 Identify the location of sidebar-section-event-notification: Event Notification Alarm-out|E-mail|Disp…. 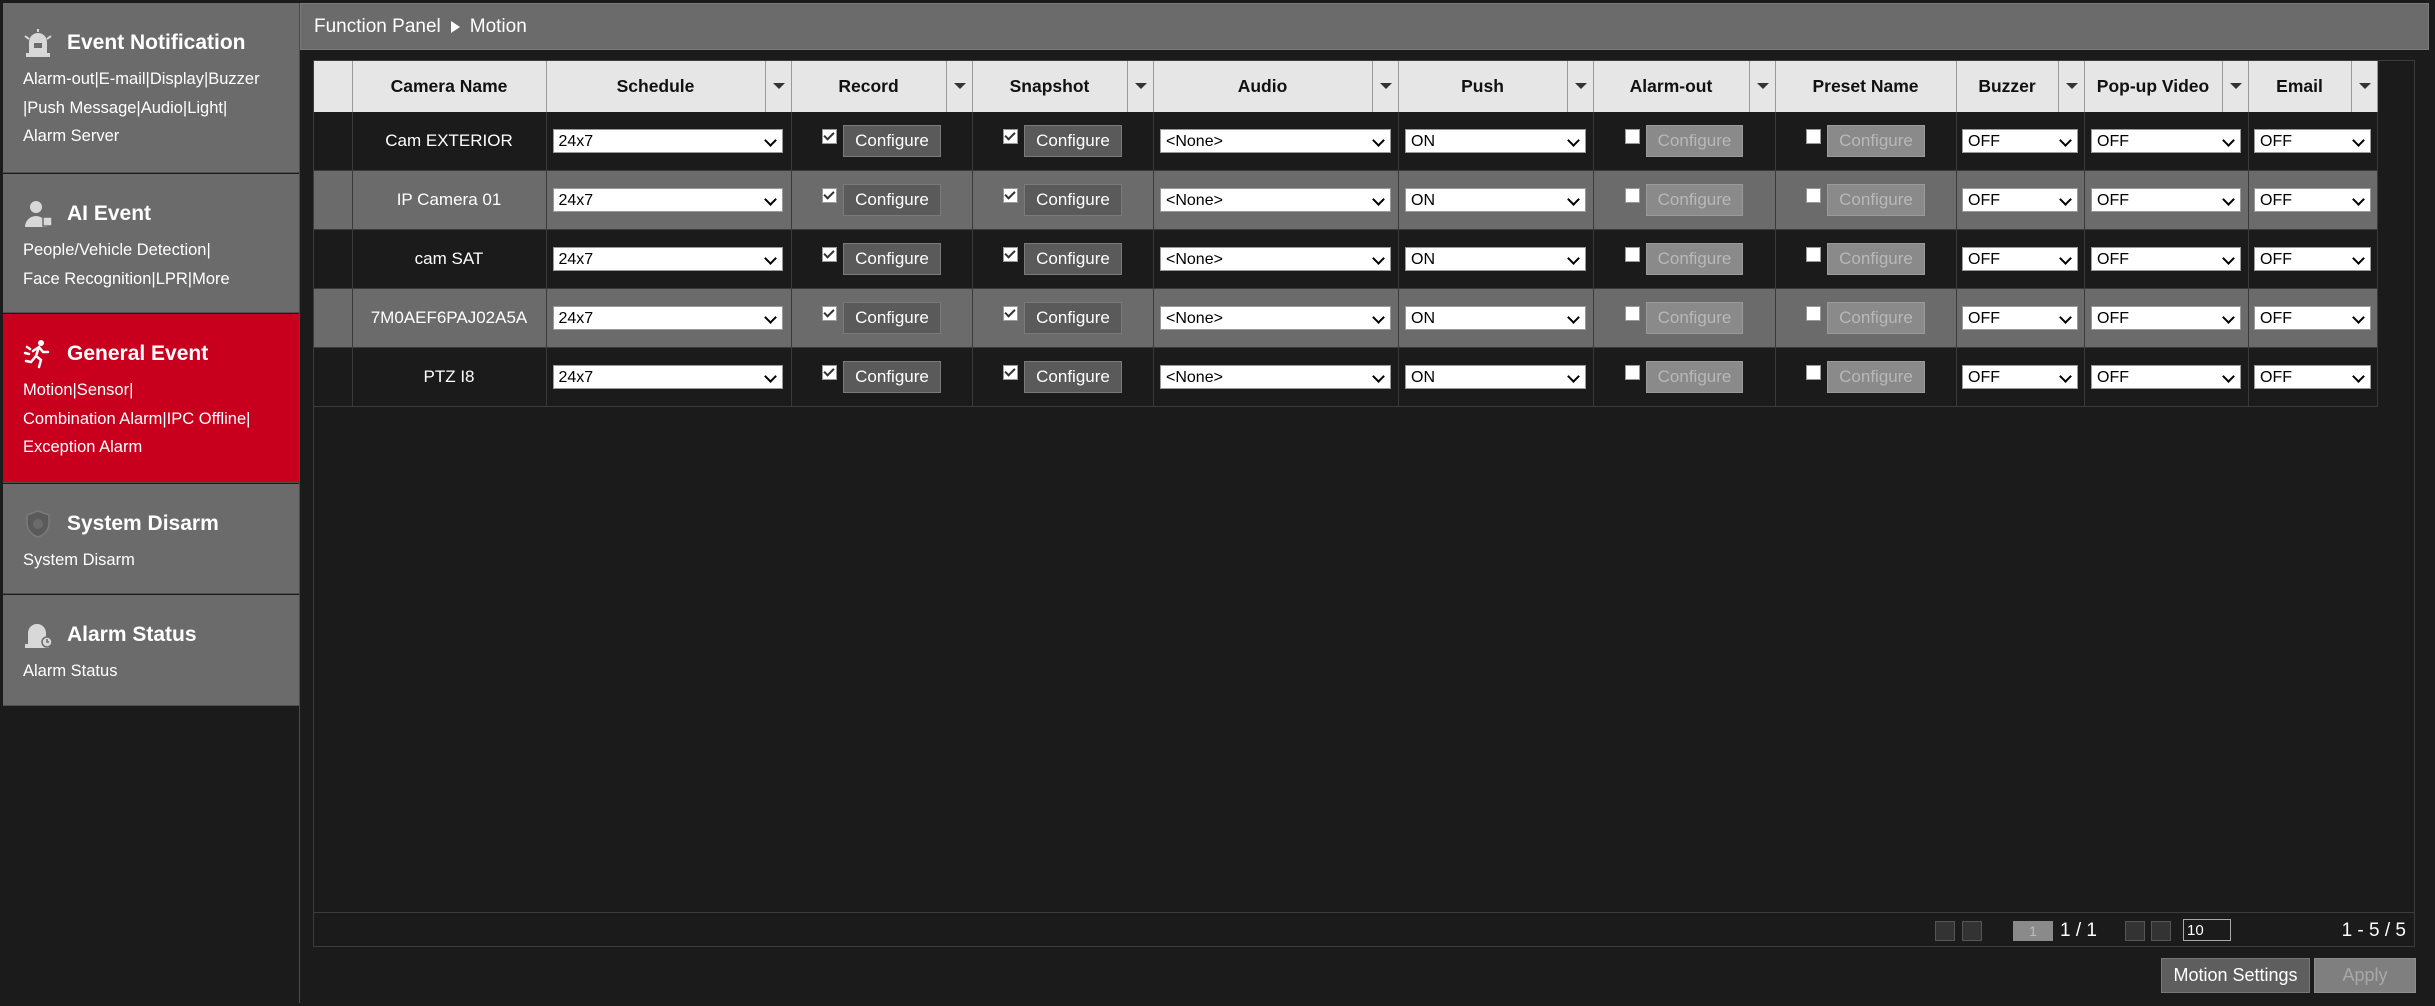
(151, 88).